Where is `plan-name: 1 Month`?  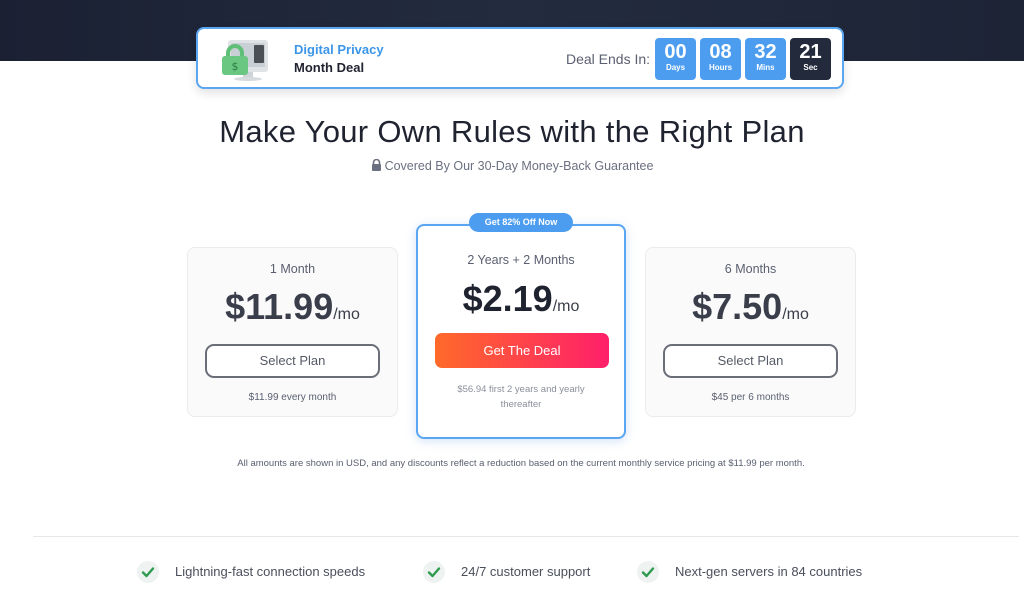 plan-name: 1 Month is located at coordinates (292, 269).